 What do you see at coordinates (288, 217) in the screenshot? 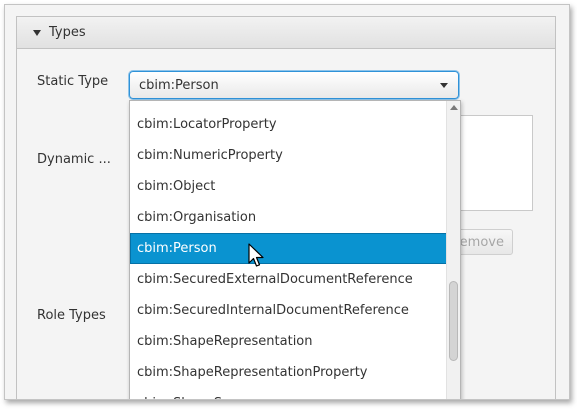
I see `dropdown-item-organisation: cbim:Organisation` at bounding box center [288, 217].